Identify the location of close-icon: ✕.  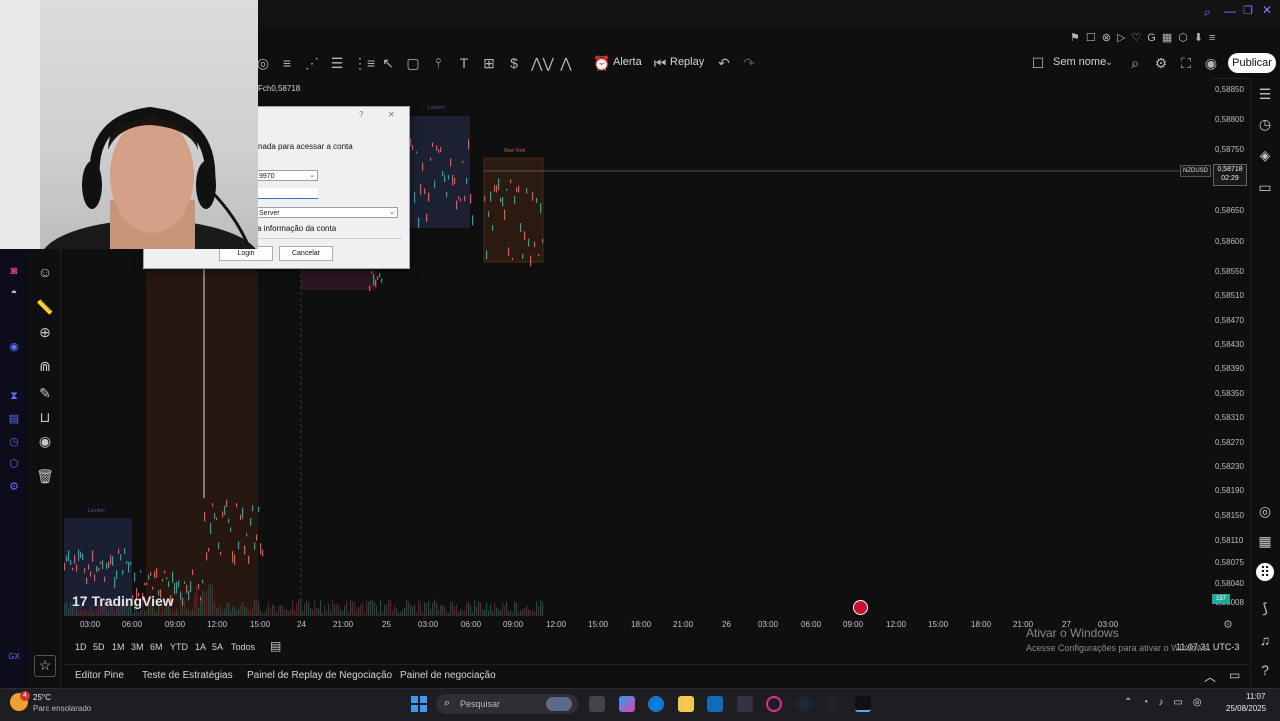
(1267, 10).